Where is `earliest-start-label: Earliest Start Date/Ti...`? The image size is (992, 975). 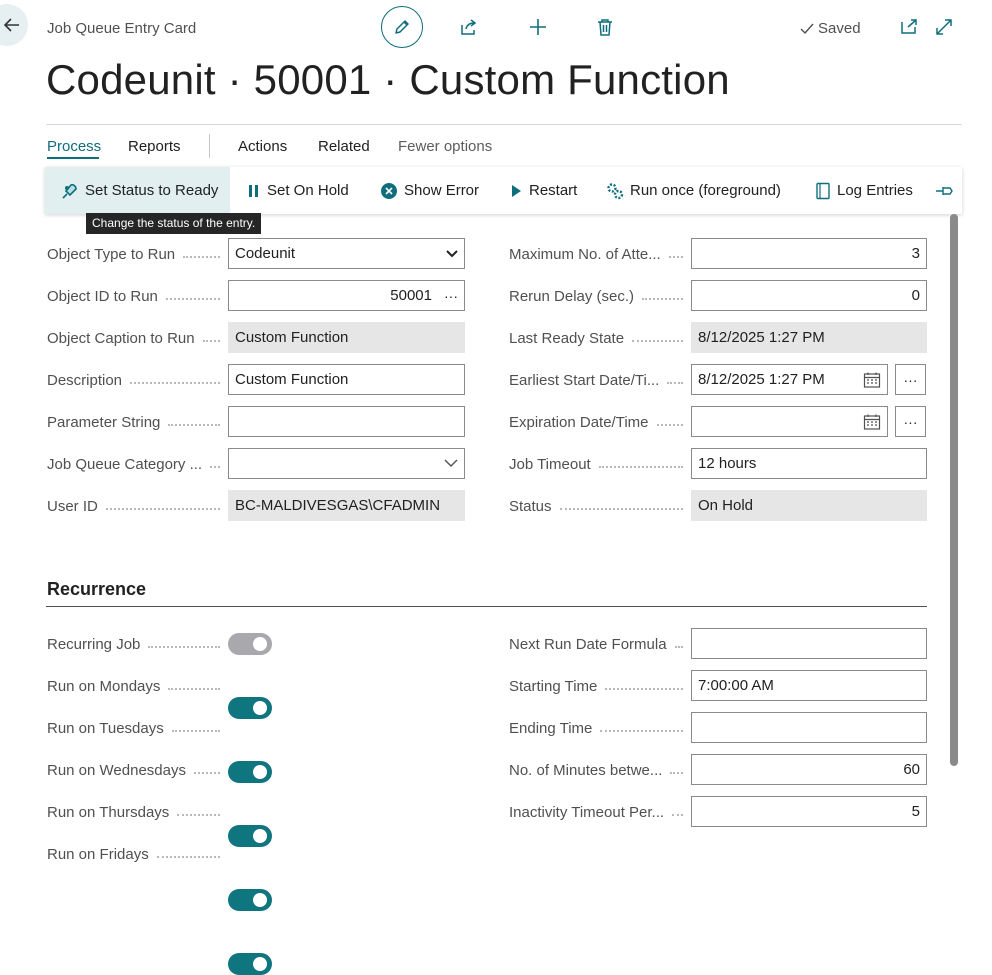 earliest-start-label: Earliest Start Date/Ti... is located at coordinates (600, 380).